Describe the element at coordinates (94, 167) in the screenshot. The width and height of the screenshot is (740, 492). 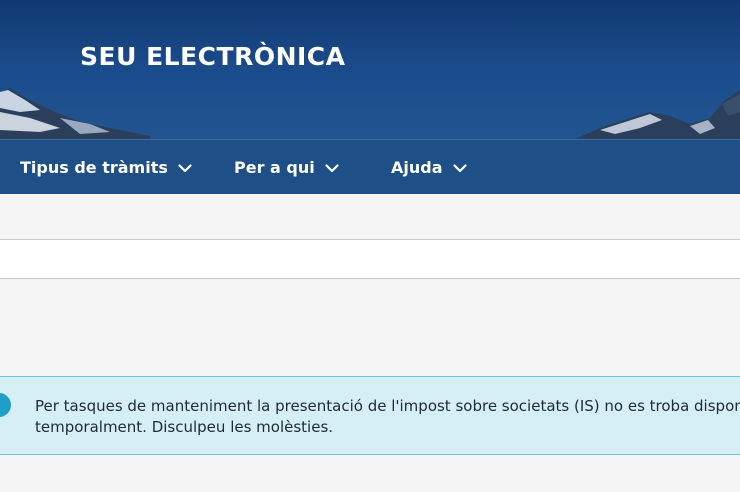
I see `nav-item-label: Tipus de tràmits` at that location.